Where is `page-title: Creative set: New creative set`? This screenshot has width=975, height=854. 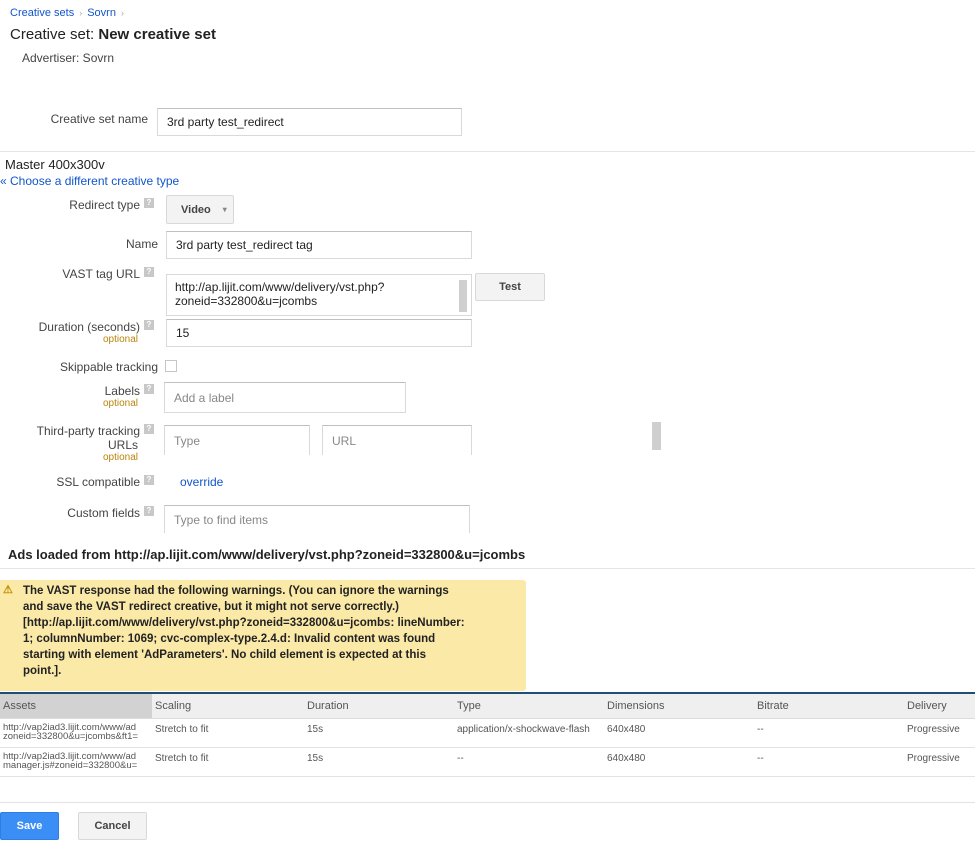 page-title: Creative set: New creative set is located at coordinates (113, 34).